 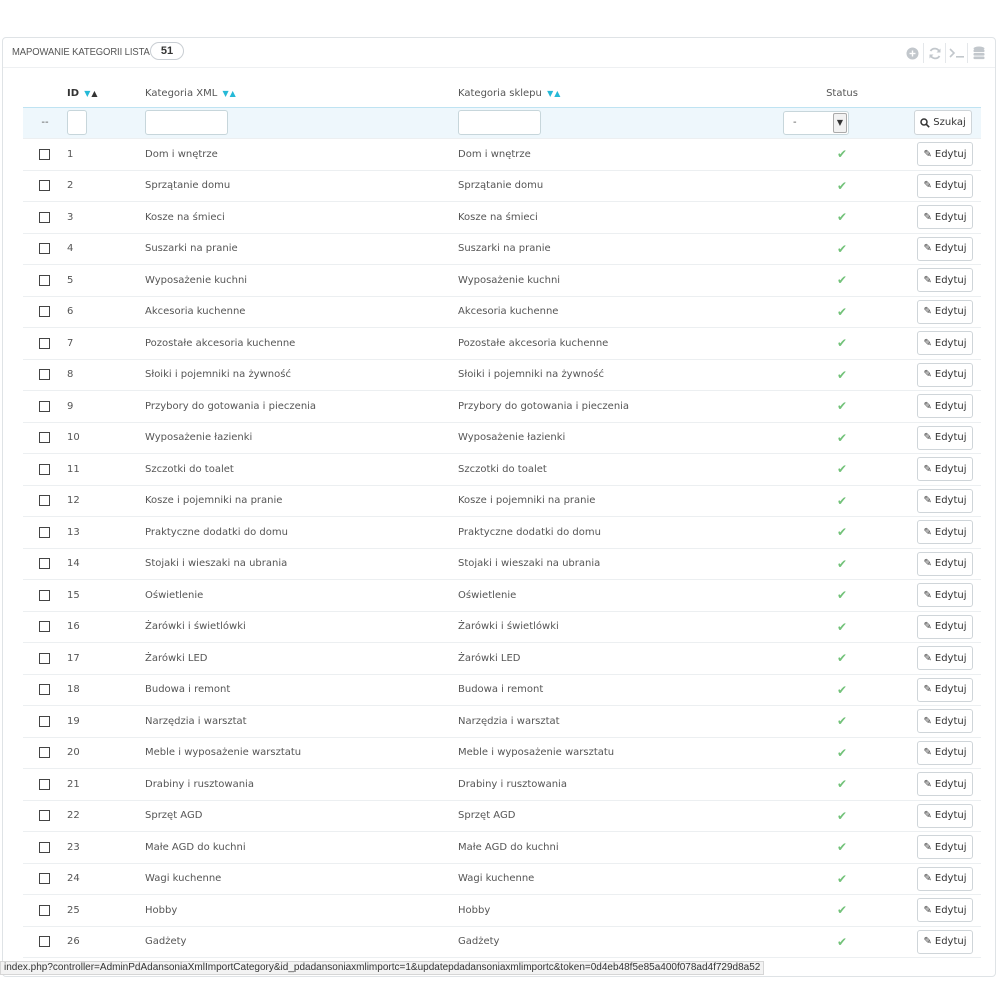 I want to click on search-button: Szukaj, so click(x=943, y=123).